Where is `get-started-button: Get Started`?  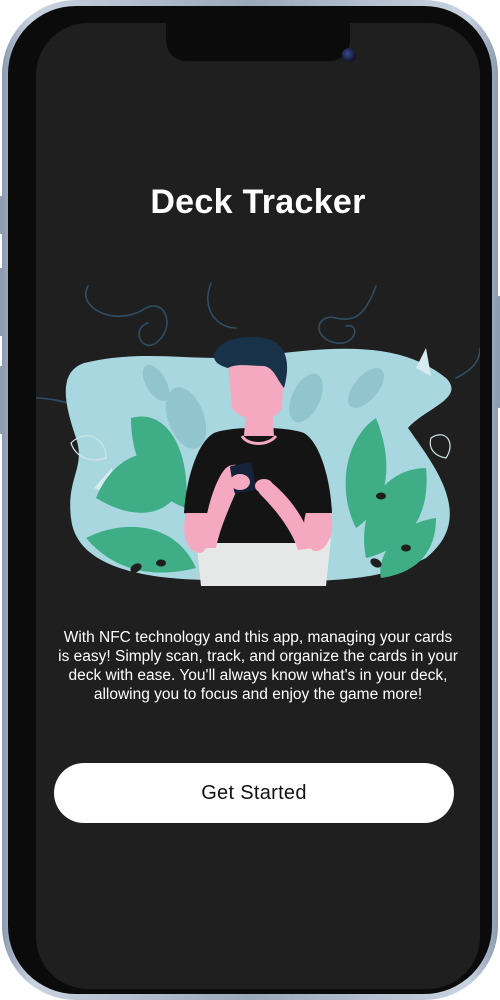
get-started-button: Get Started is located at coordinates (254, 793).